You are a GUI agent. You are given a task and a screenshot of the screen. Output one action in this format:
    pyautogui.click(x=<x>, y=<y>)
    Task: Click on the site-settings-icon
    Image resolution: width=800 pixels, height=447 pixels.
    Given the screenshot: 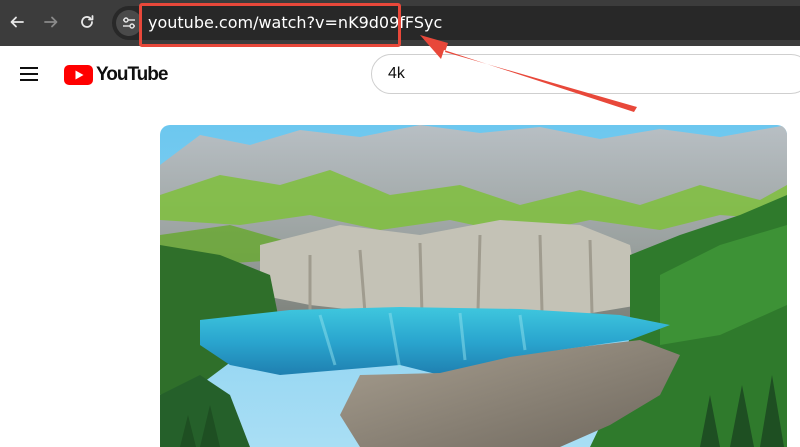 What is the action you would take?
    pyautogui.click(x=129, y=23)
    